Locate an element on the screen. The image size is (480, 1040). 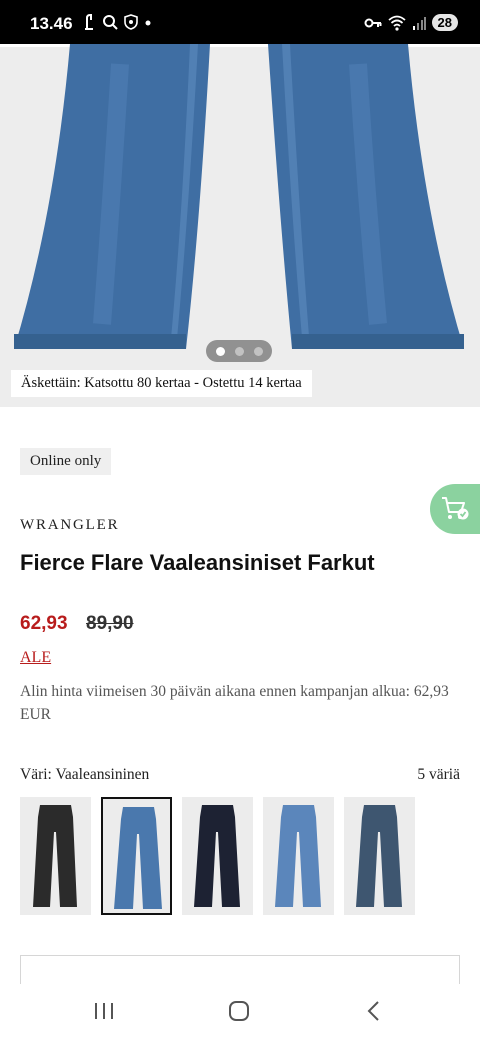
system-navigation-bar is located at coordinates (240, 1012).